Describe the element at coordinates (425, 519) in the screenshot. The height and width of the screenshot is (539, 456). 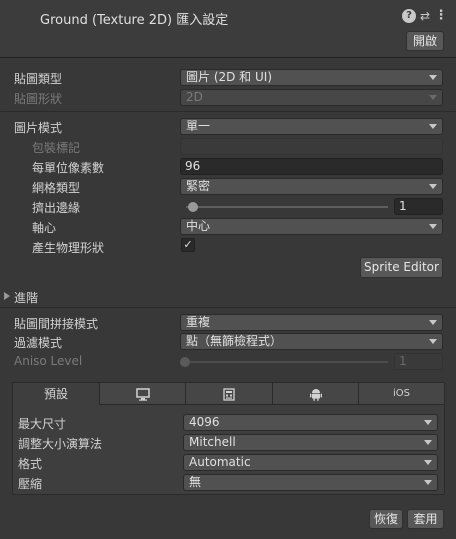
I see `apply-button: 套用` at that location.